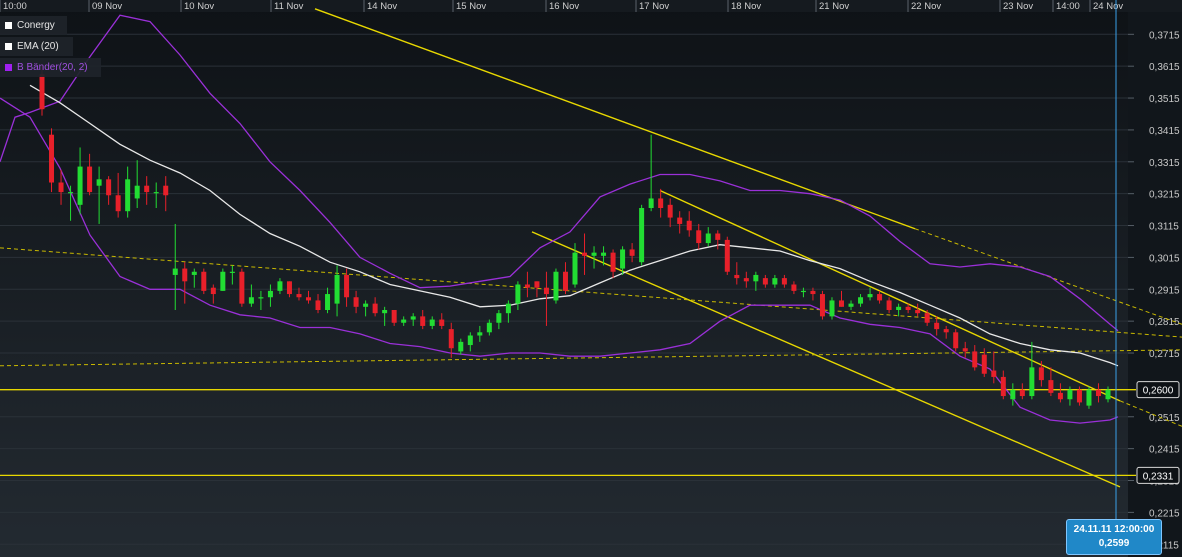  I want to click on x-tick-label: 09 Nov, so click(107, 6).